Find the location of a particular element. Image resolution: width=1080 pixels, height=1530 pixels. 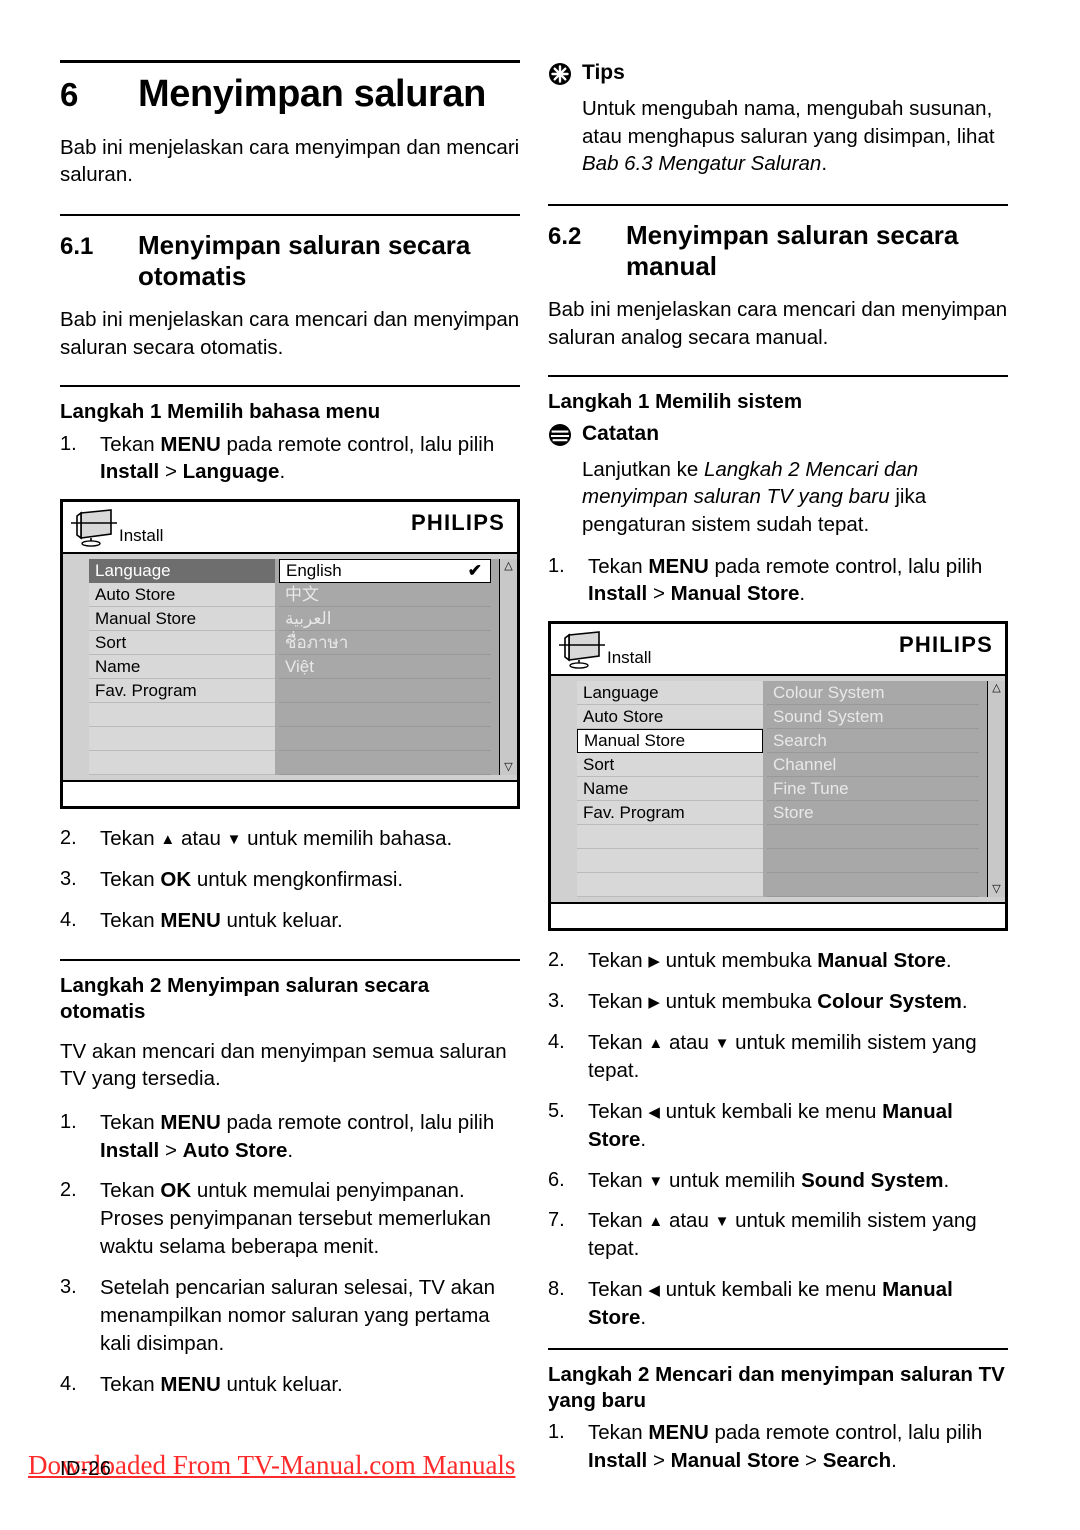

section-6-1-heading: 6.1 Menyimpan saluran secara otomatis is located at coordinates (290, 261).